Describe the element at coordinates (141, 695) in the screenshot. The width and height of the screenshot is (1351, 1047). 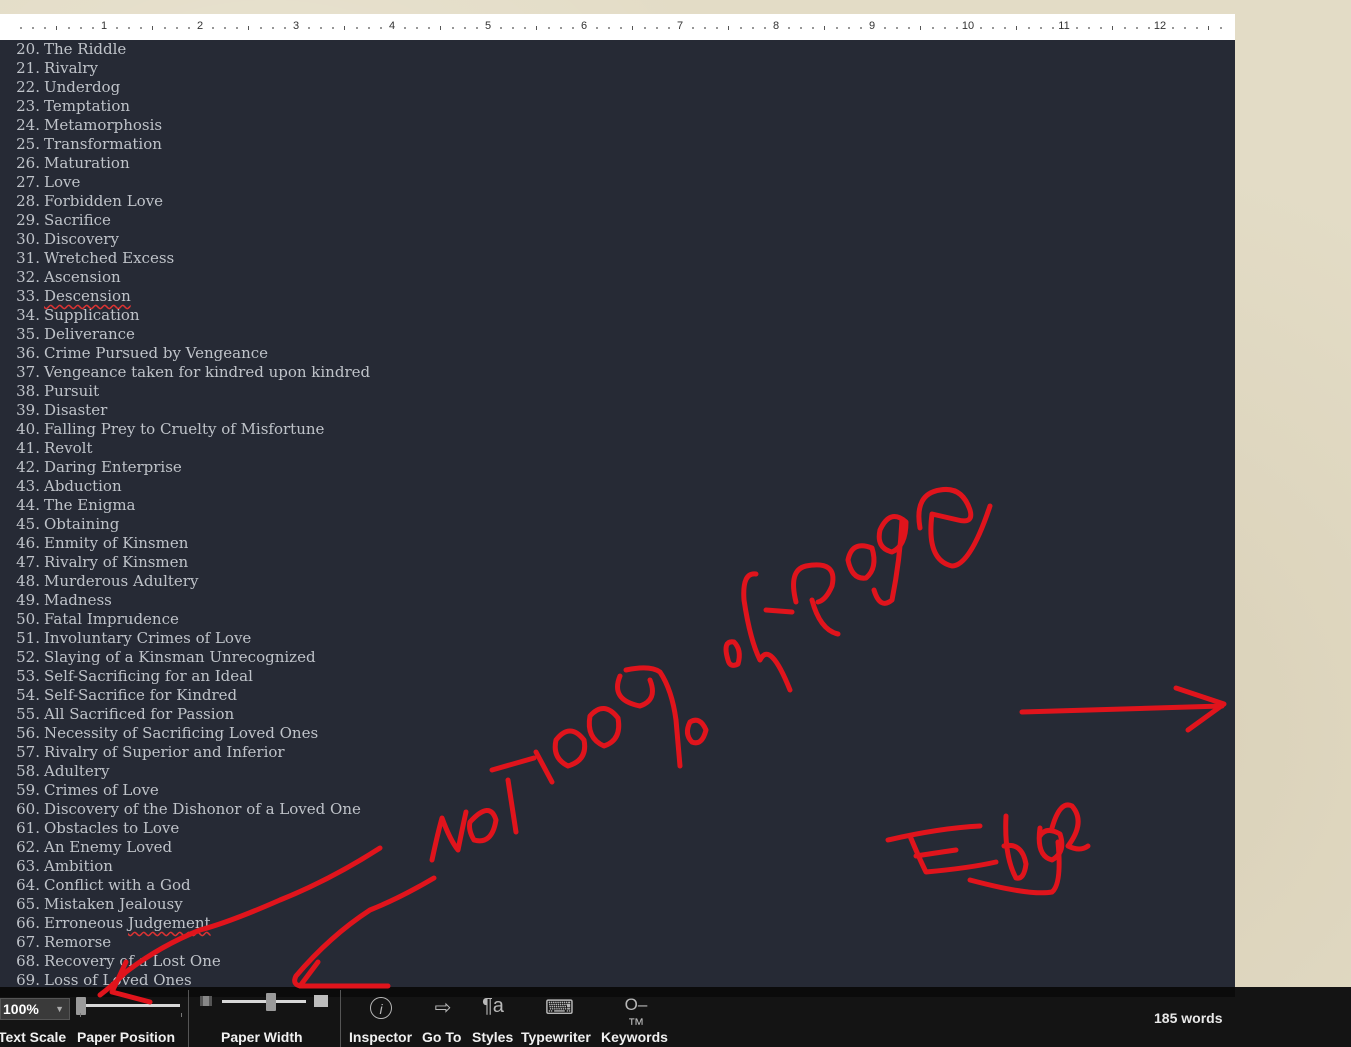
I see `list-item-title: Self-Sacrifice for Kindred` at that location.